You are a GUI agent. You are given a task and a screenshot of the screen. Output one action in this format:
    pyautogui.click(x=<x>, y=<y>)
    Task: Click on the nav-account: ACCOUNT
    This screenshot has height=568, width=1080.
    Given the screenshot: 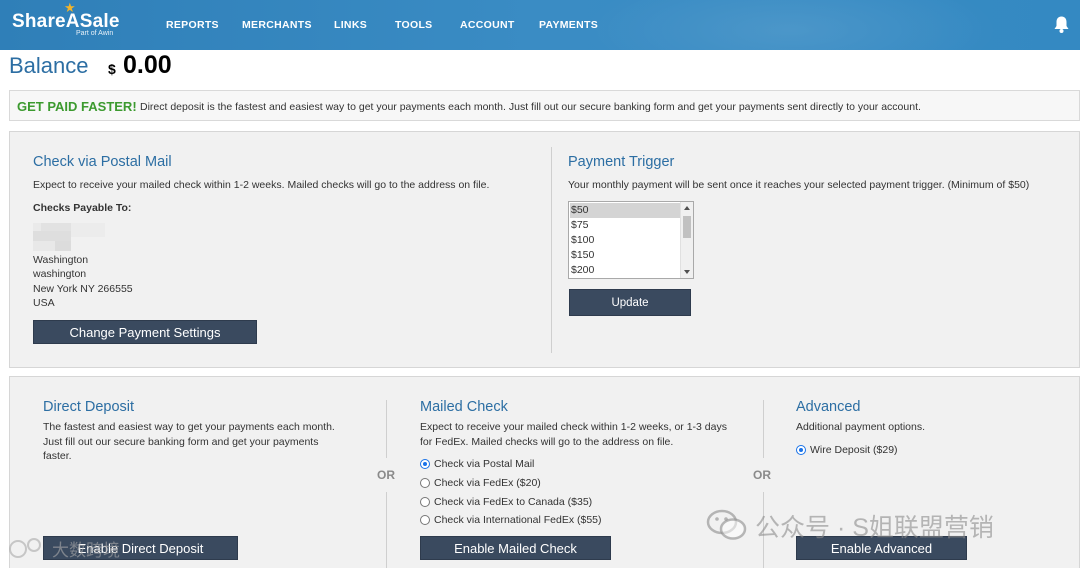 What is the action you would take?
    pyautogui.click(x=487, y=25)
    